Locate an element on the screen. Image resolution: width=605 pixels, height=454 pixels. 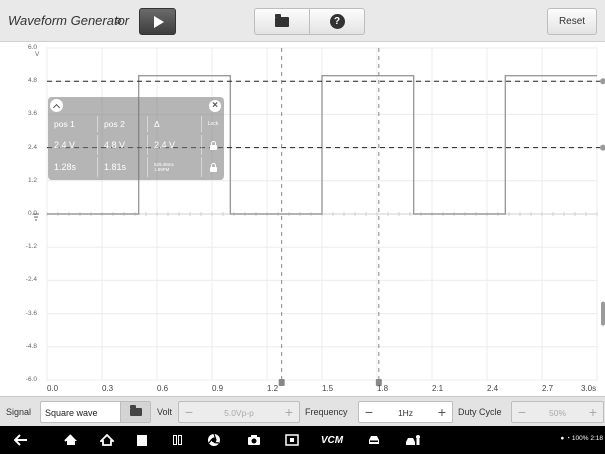
cursor-volt-row: 2.4 V 4.8 V 2.4 V is located at coordinates (136, 145).